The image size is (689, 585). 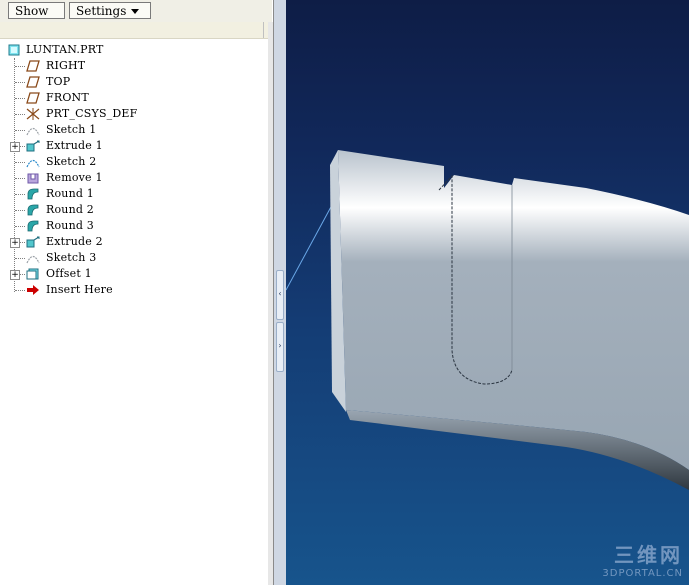 What do you see at coordinates (133, 50) in the screenshot?
I see `tree-root-luntan-prt: LUNTAN.PRT` at bounding box center [133, 50].